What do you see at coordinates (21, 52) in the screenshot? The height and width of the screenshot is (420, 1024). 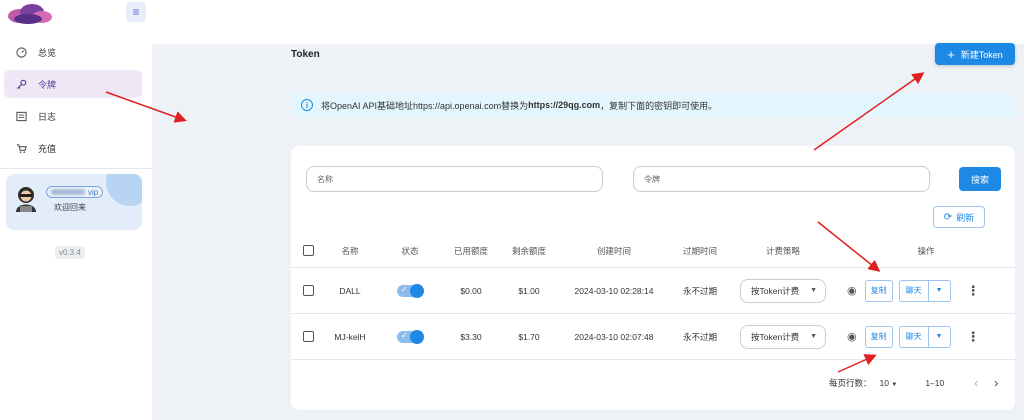 I see `dashboard-icon` at bounding box center [21, 52].